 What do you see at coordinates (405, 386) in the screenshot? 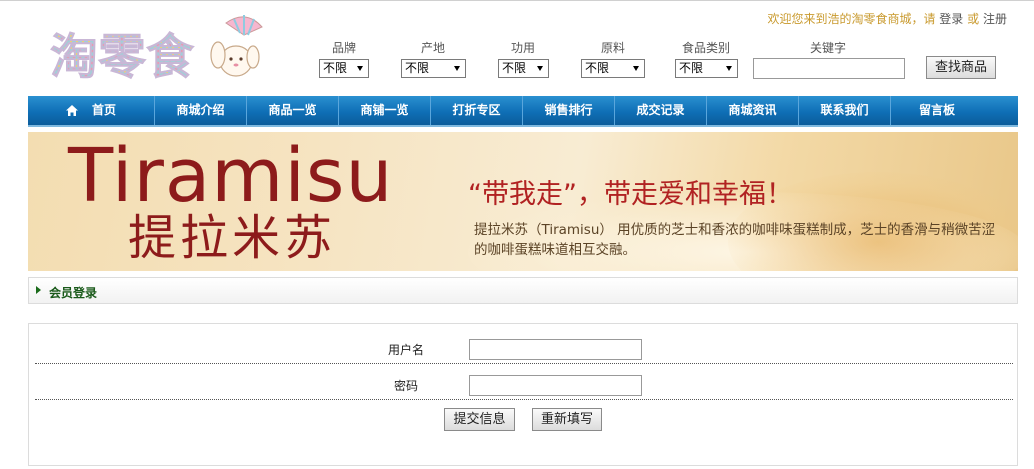
I see `password-label: 密码` at bounding box center [405, 386].